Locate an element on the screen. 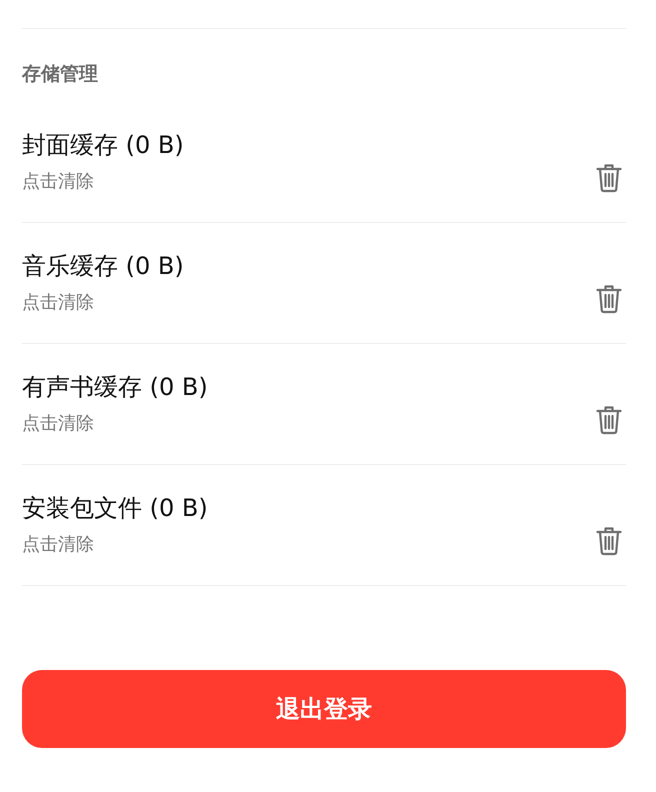 The height and width of the screenshot is (792, 656). section-title: 存储管理 is located at coordinates (60, 74).